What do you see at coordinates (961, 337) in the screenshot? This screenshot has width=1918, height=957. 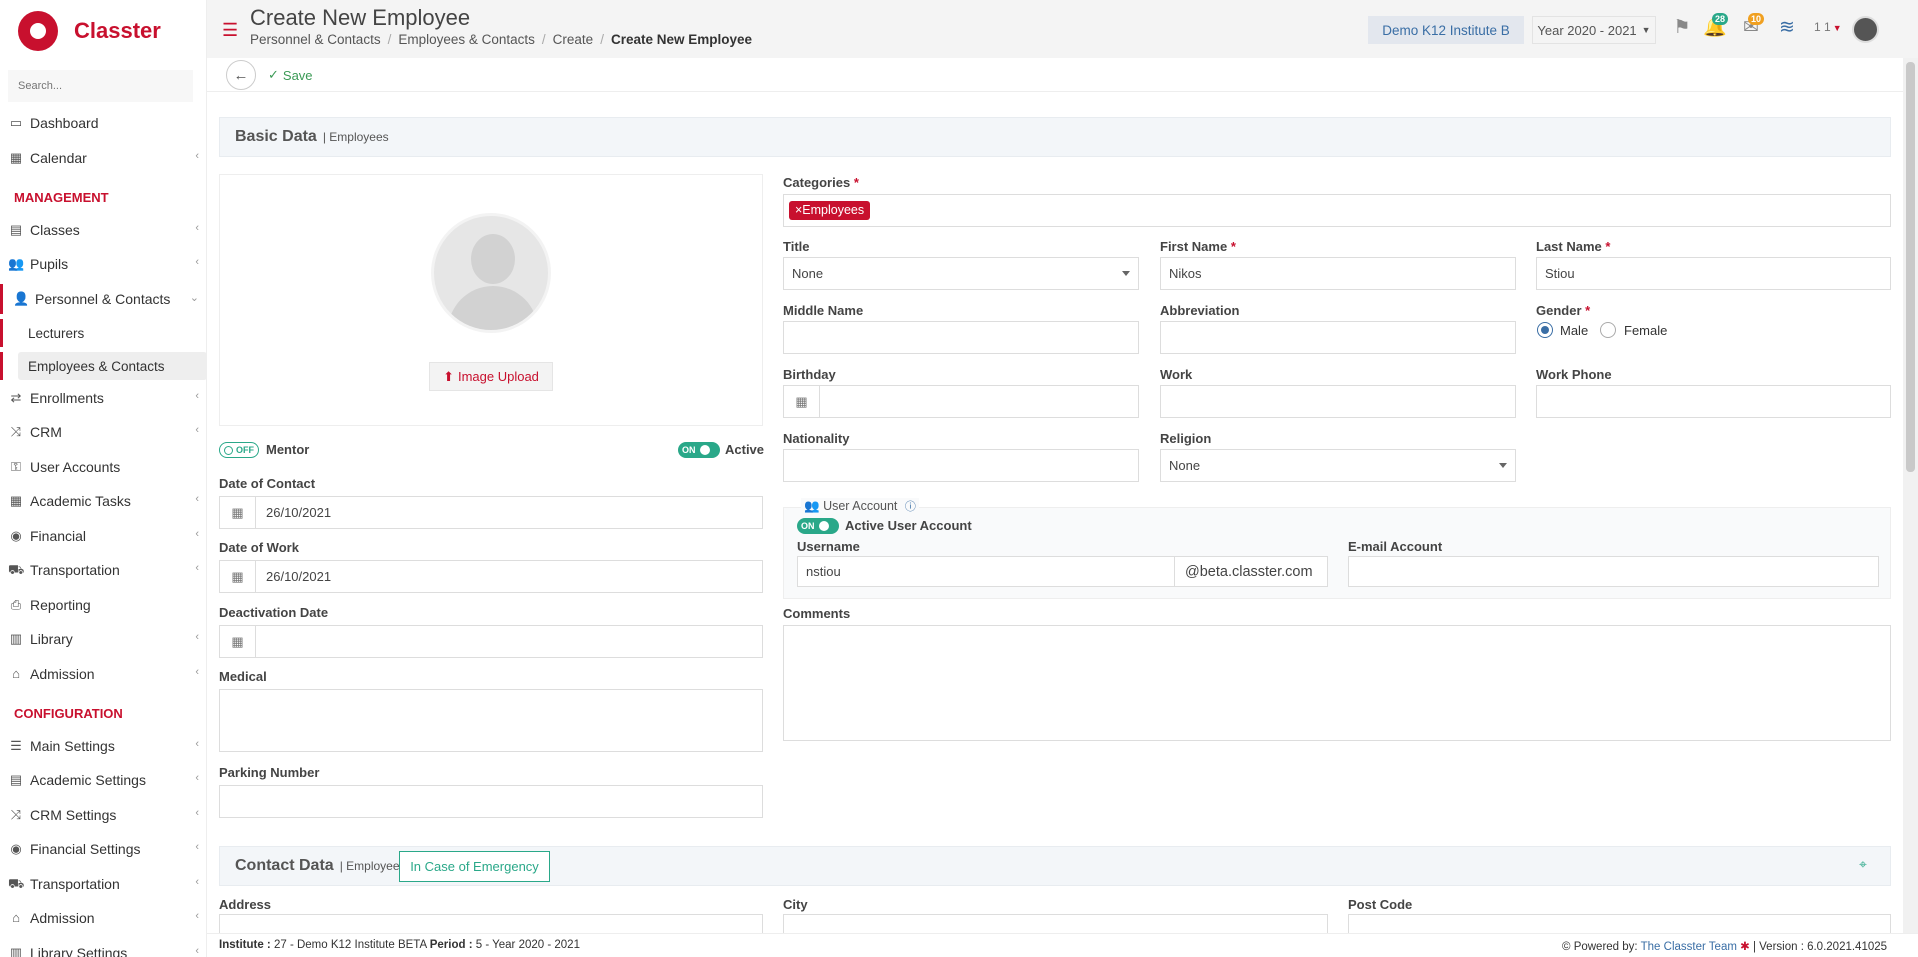 I see `middle-name-field` at bounding box center [961, 337].